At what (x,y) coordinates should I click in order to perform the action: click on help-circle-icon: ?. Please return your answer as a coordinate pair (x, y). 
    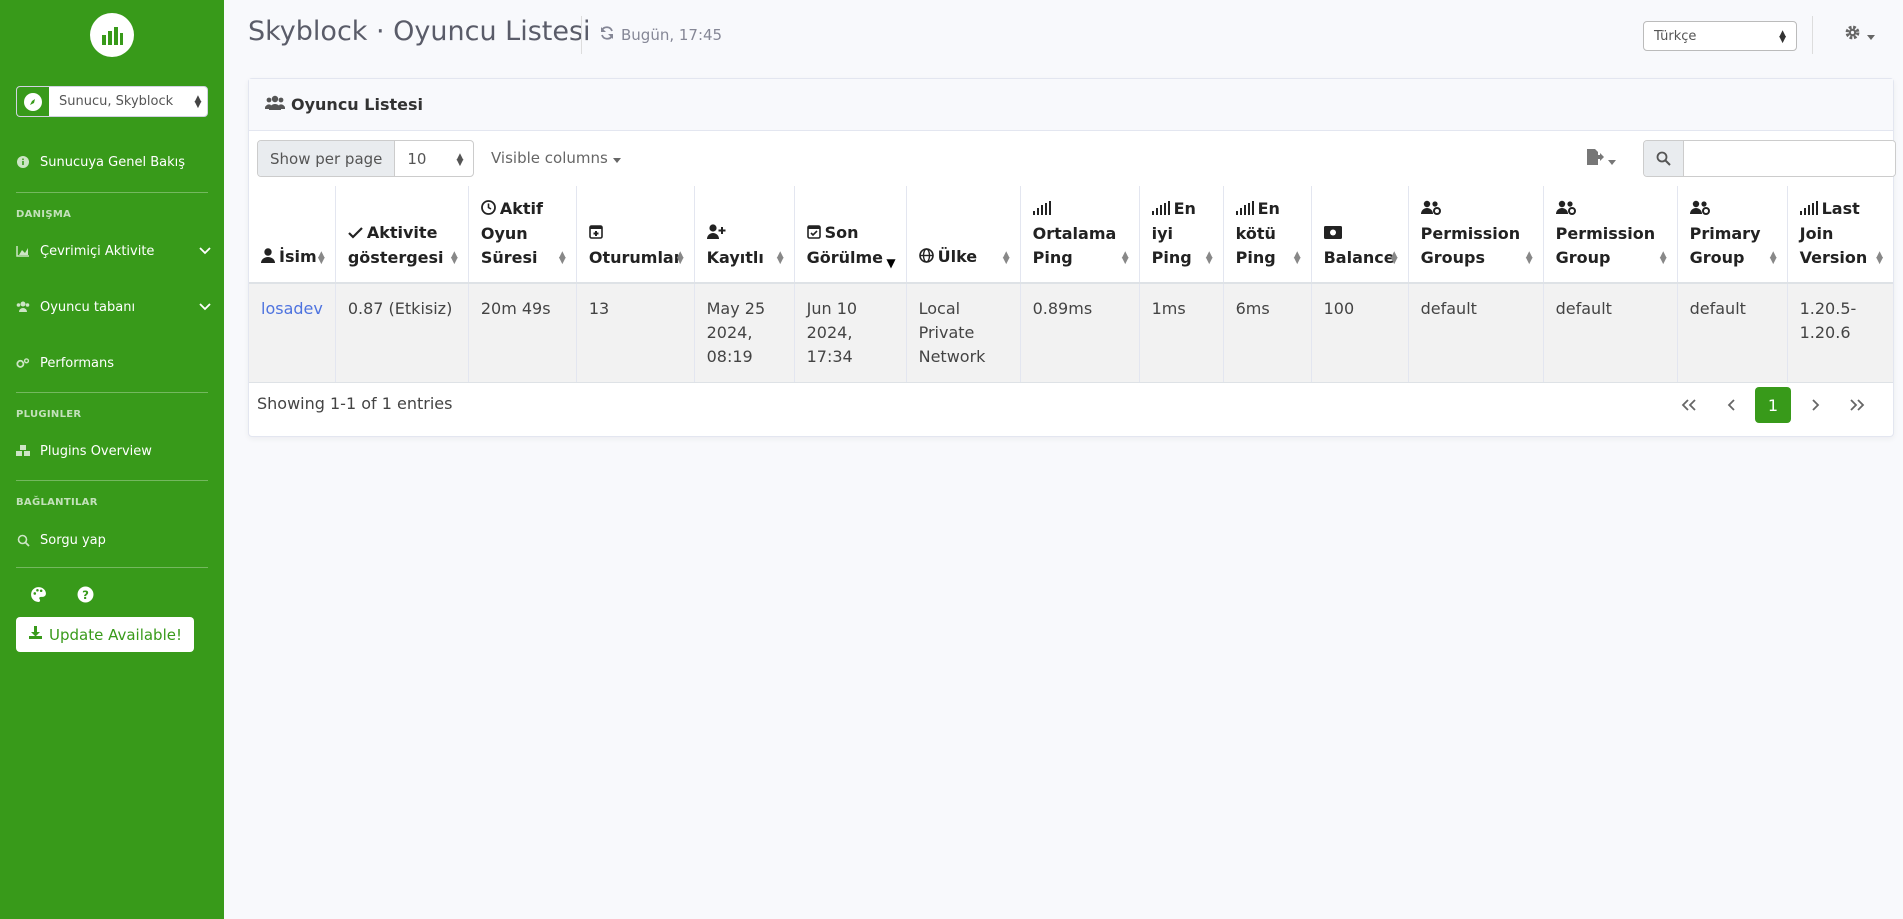
    Looking at the image, I should click on (85, 596).